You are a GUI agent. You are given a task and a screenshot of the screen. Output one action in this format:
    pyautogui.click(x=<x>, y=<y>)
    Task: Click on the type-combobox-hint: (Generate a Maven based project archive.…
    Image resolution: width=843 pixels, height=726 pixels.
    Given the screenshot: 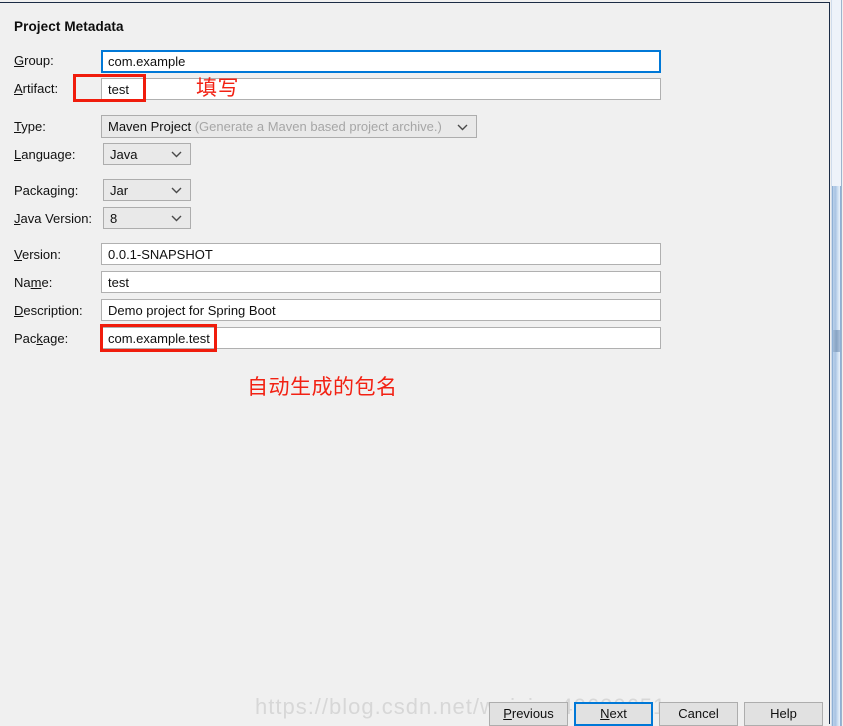 What is the action you would take?
    pyautogui.click(x=318, y=126)
    